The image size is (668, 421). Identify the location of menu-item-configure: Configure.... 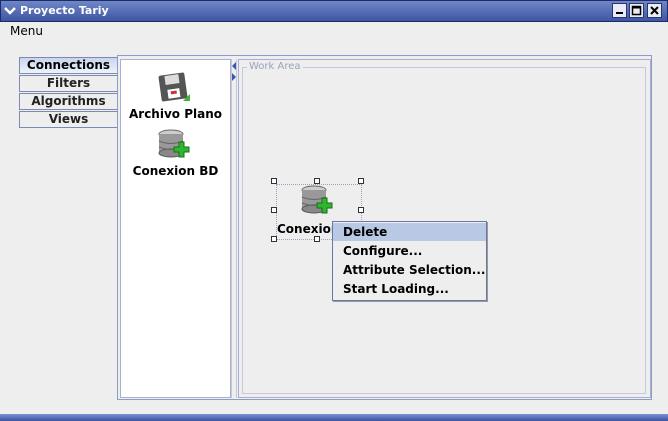
(409, 251).